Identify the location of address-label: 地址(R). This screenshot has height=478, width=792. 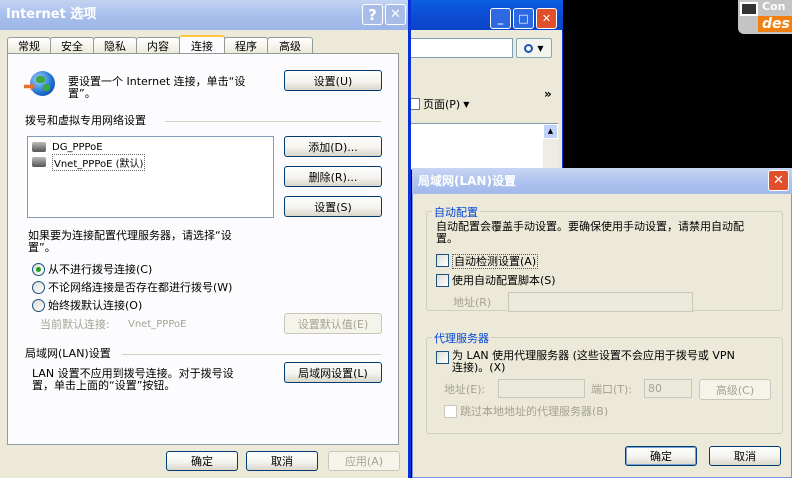
(472, 302).